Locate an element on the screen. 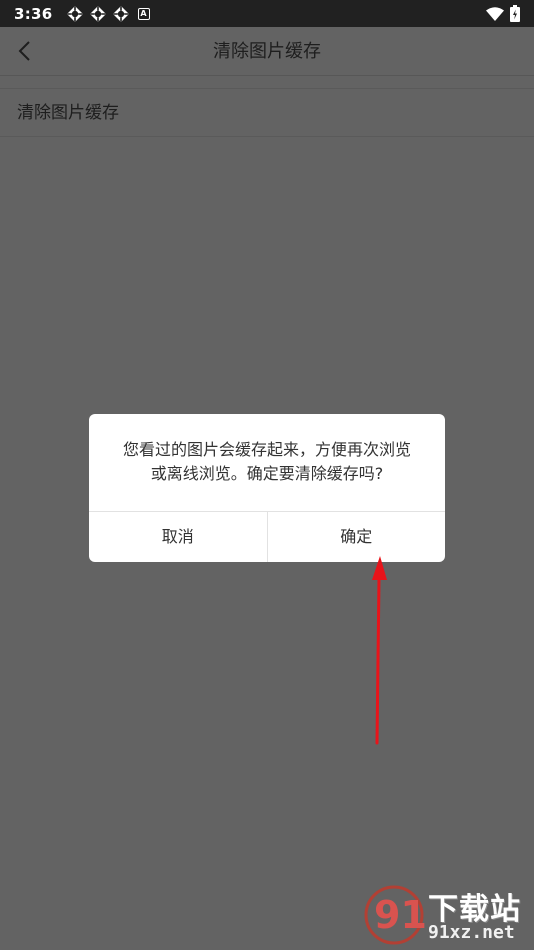  page-title: 清除图片缓存 is located at coordinates (267, 51).